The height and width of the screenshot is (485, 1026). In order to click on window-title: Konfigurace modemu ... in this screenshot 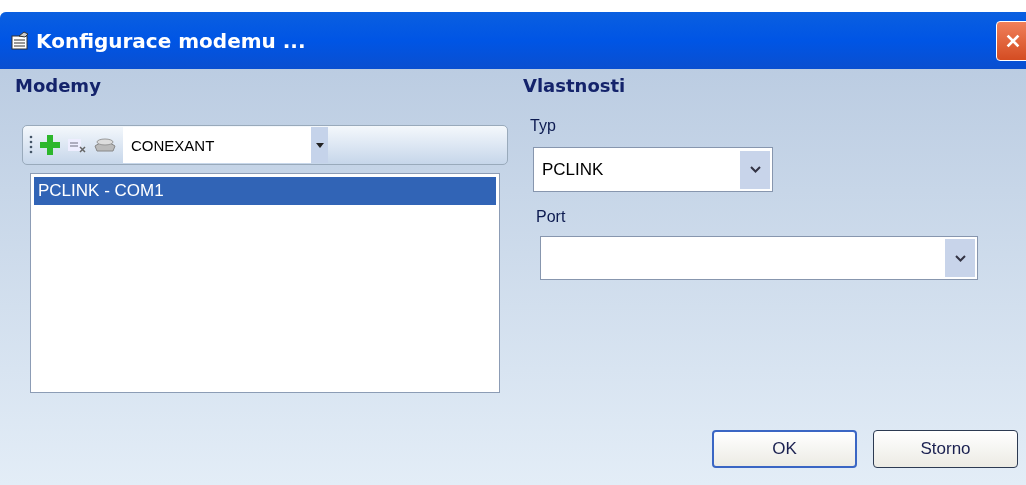, I will do `click(171, 40)`.